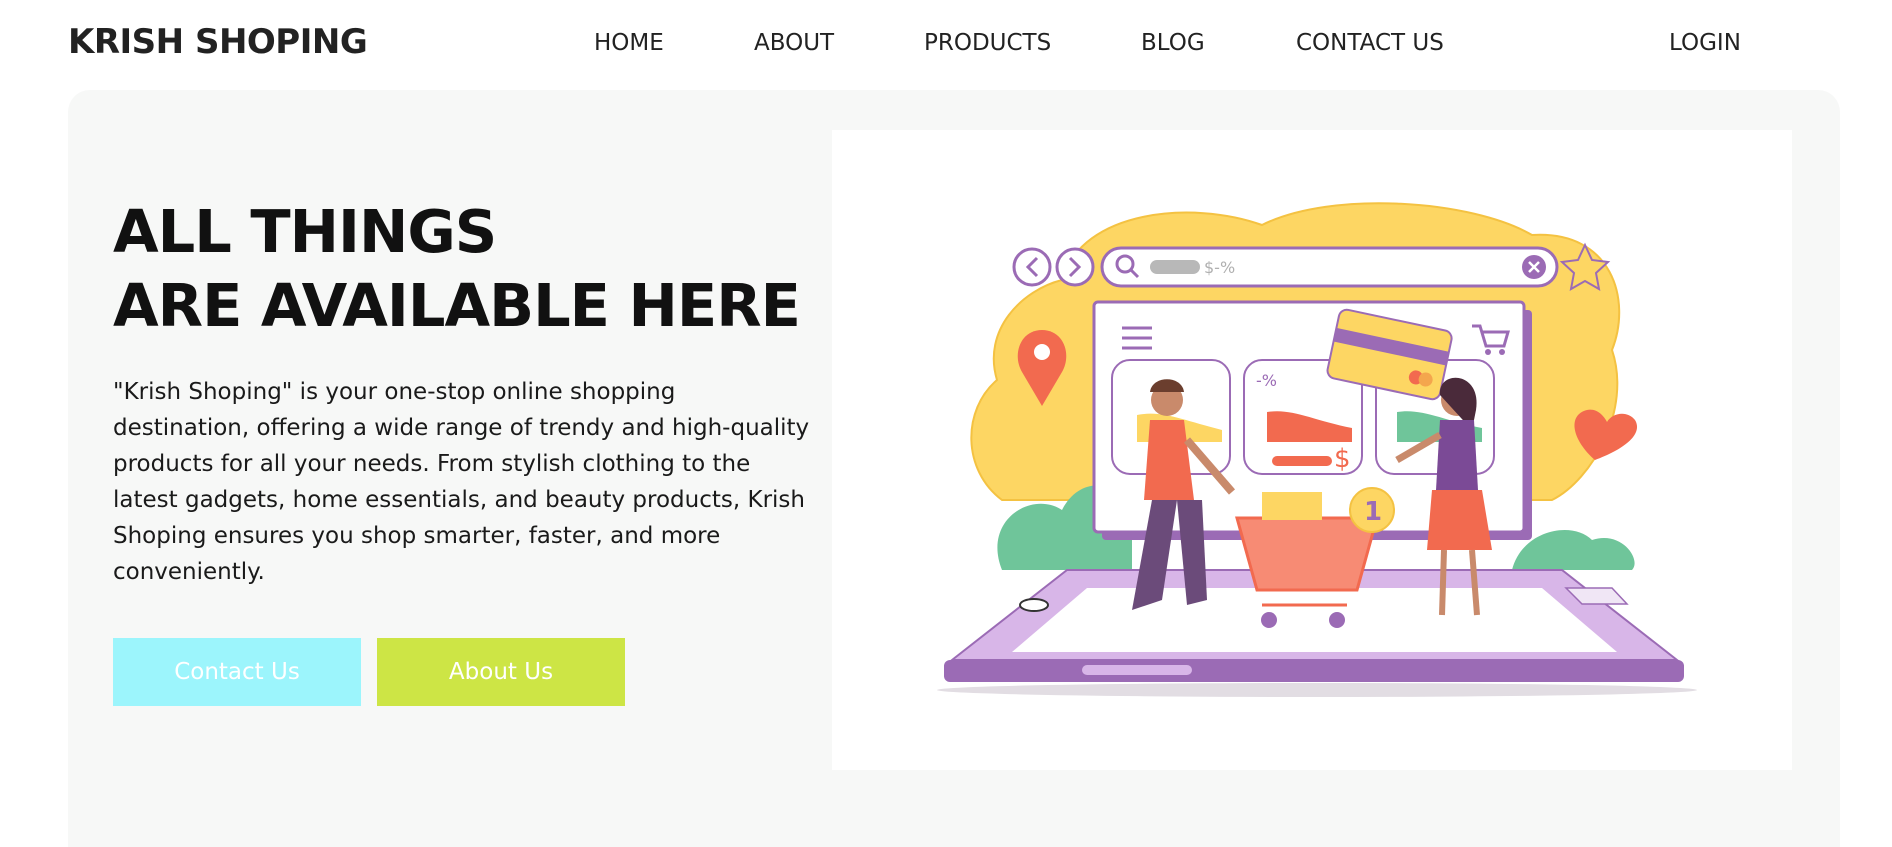  What do you see at coordinates (987, 43) in the screenshot?
I see `nav-link-products: PRODUCTS` at bounding box center [987, 43].